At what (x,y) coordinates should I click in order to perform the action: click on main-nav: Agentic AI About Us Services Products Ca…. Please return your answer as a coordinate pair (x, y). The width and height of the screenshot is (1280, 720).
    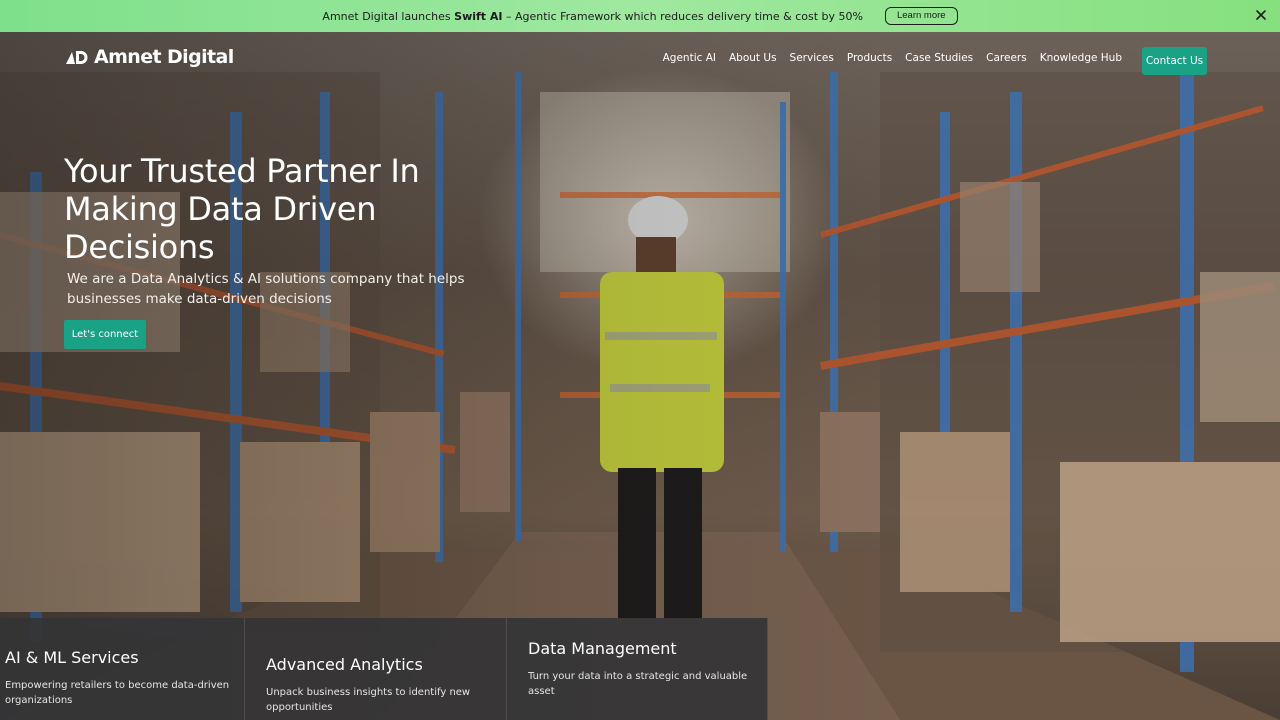
    Looking at the image, I should click on (892, 58).